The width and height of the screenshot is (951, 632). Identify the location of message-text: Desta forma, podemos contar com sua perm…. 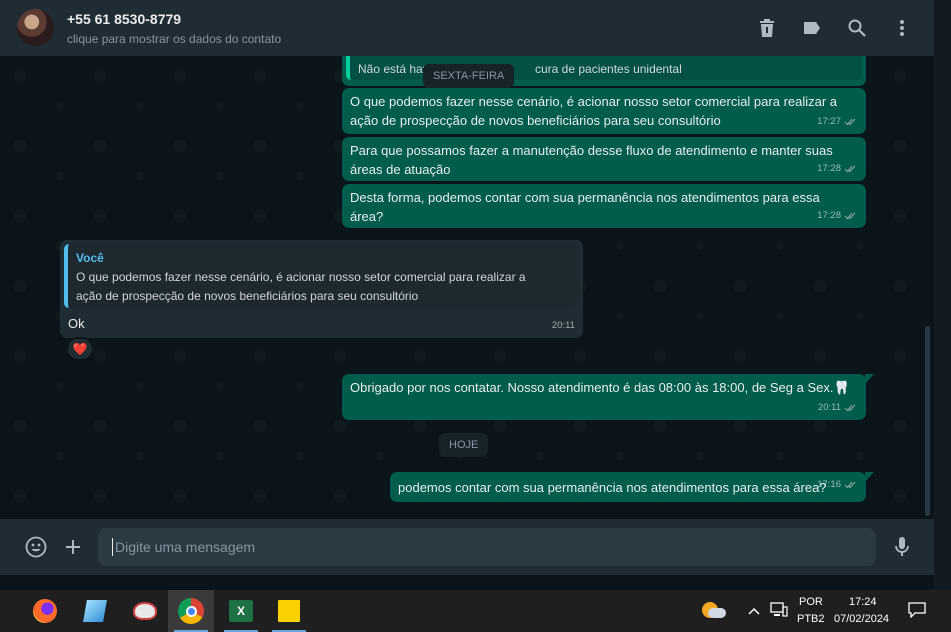
(585, 207).